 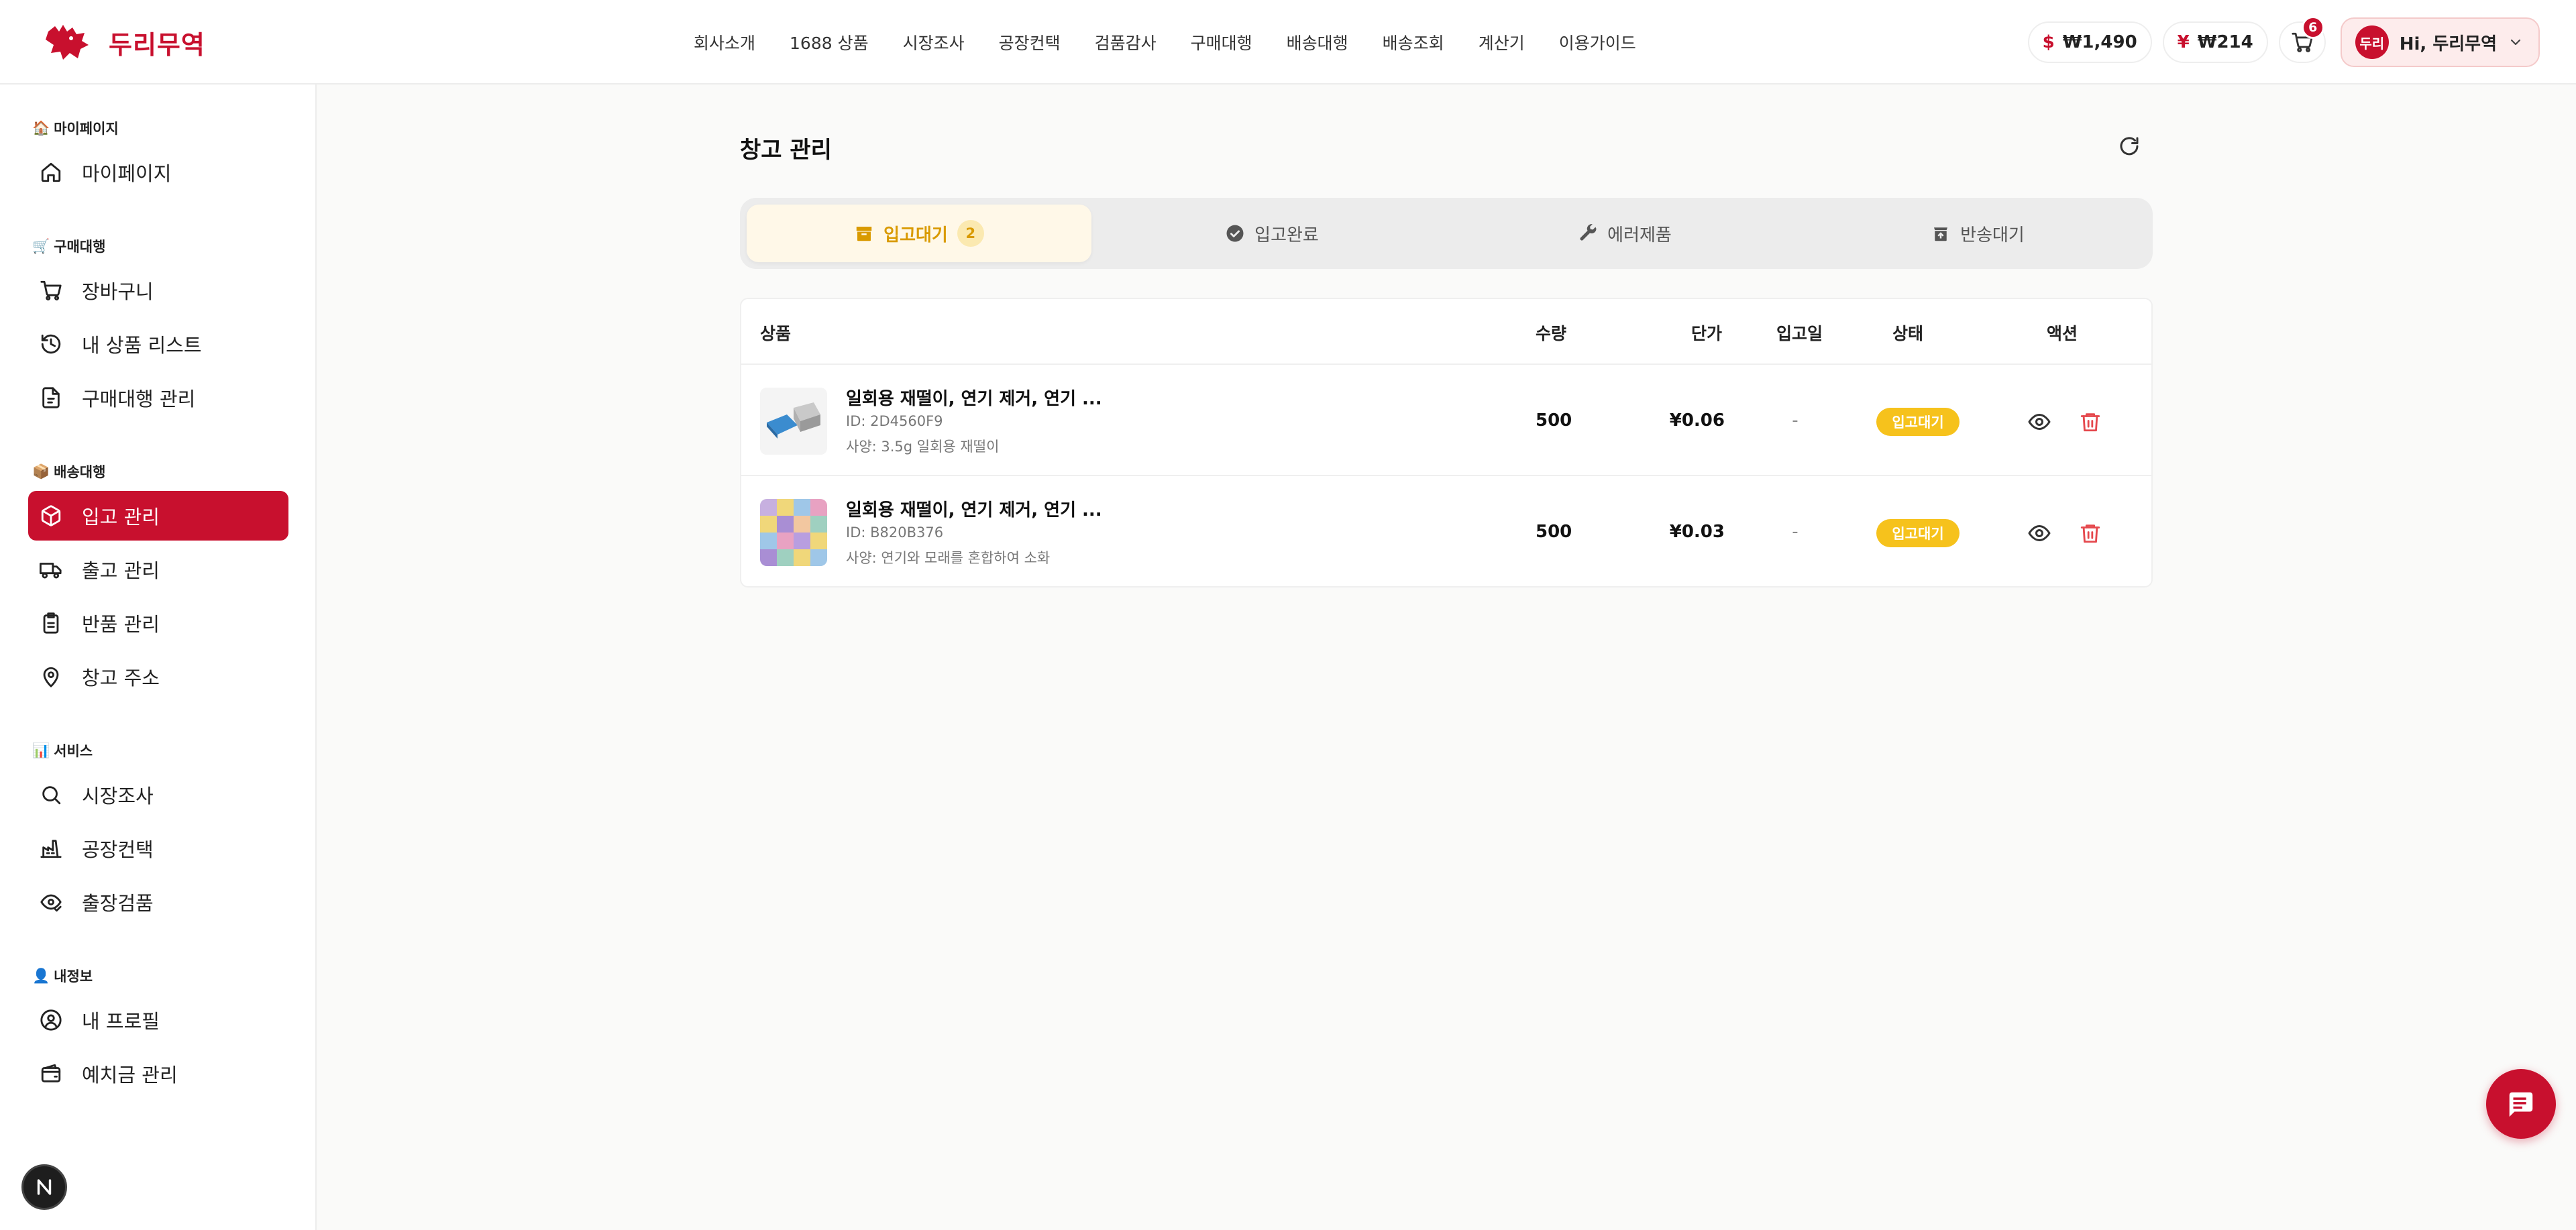 What do you see at coordinates (864, 234) in the screenshot?
I see `box-icon` at bounding box center [864, 234].